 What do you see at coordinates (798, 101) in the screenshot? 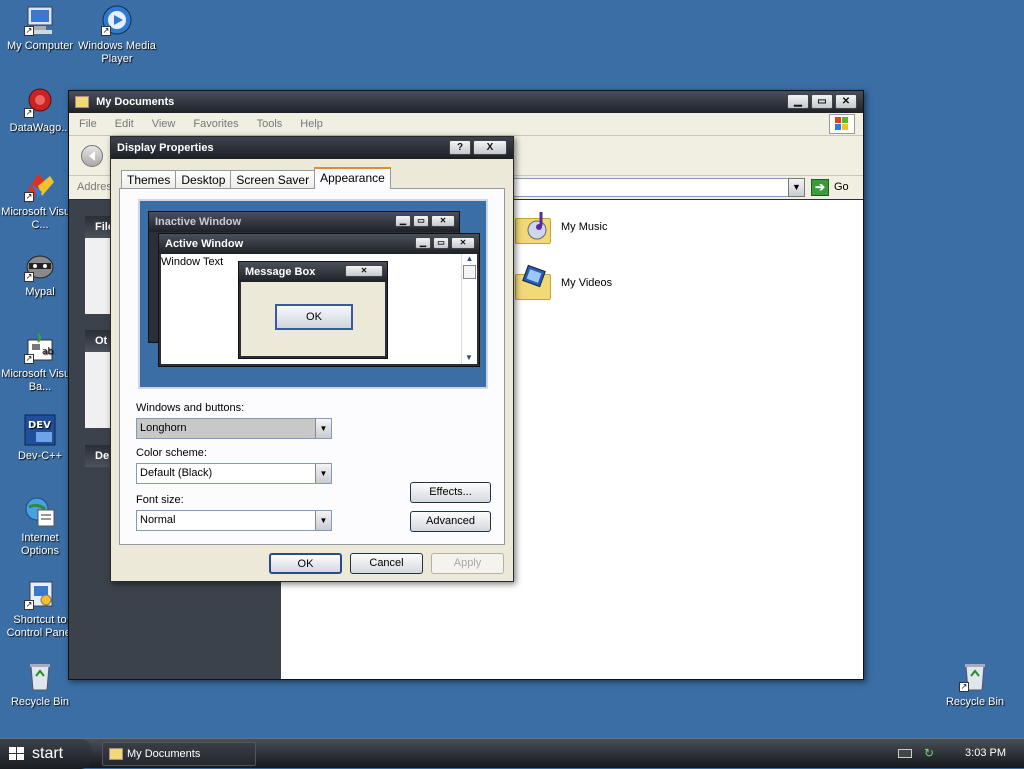
I see `minimize-button: ▁` at bounding box center [798, 101].